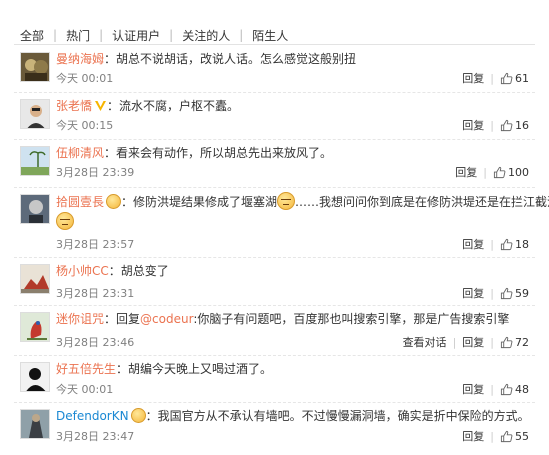 The image size is (549, 455). I want to click on commenter-name: 好五倍先生, so click(86, 369).